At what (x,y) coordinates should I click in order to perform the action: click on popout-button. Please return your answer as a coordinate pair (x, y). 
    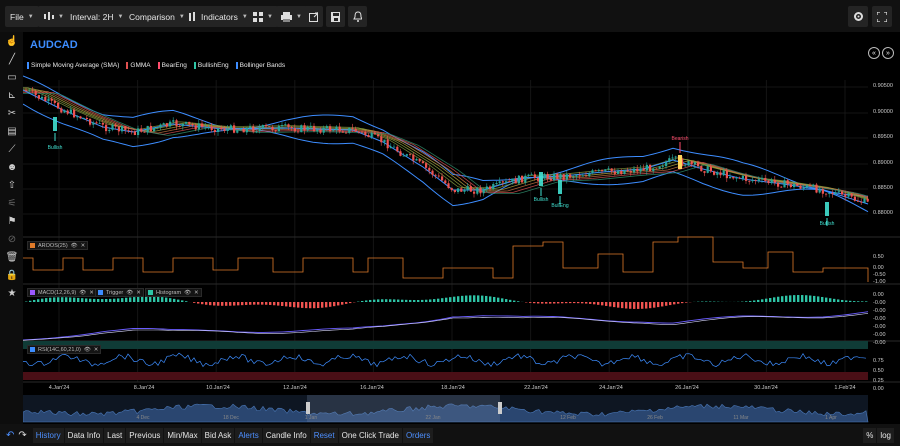
    Looking at the image, I should click on (313, 16).